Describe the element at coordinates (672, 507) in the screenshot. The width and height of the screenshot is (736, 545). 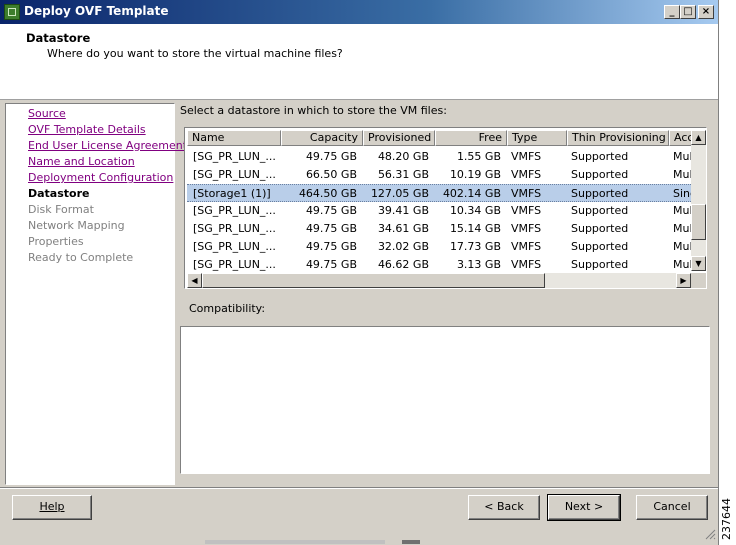
I see `cancel-button: Cancel` at that location.